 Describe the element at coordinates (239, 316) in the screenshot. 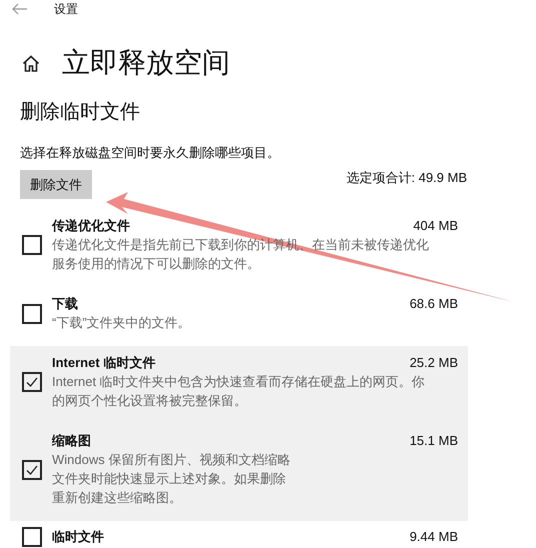

I see `cleanup-item: 下载 68.6 MB “下载”文件夹中的文件。` at that location.